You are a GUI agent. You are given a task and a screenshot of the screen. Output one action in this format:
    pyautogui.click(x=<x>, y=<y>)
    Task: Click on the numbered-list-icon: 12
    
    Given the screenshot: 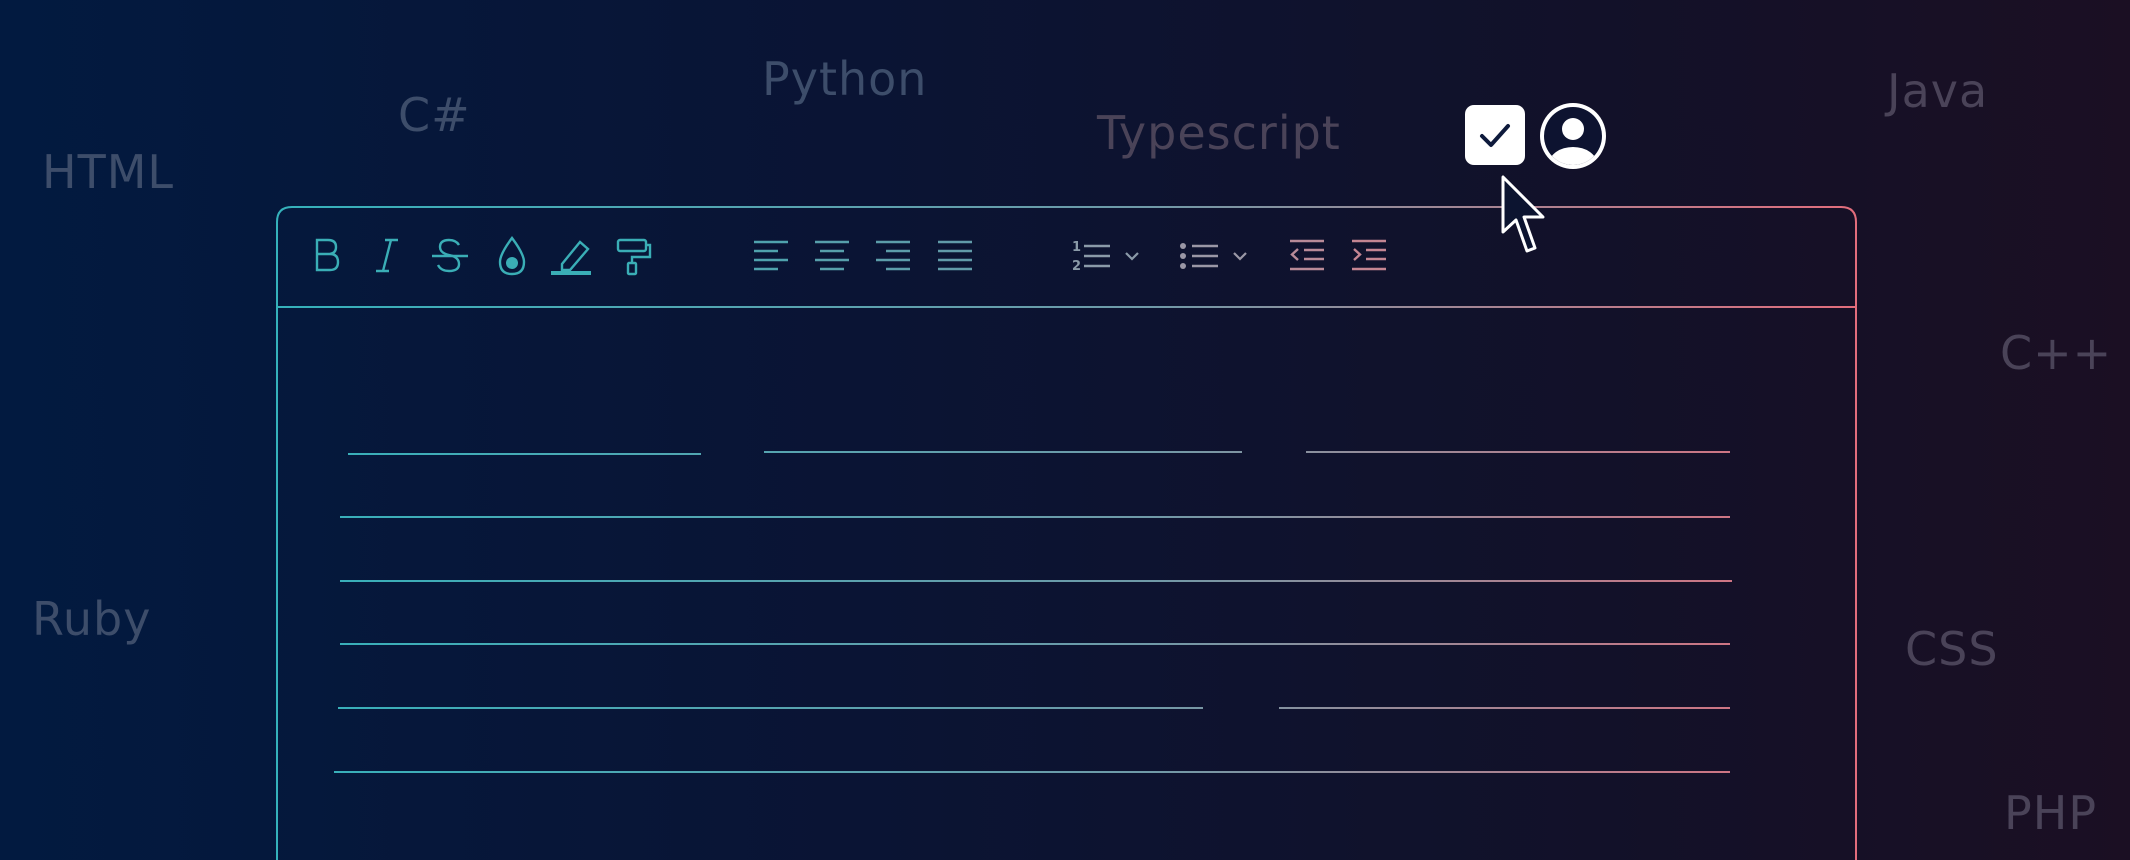 What is the action you would take?
    pyautogui.click(x=1108, y=256)
    